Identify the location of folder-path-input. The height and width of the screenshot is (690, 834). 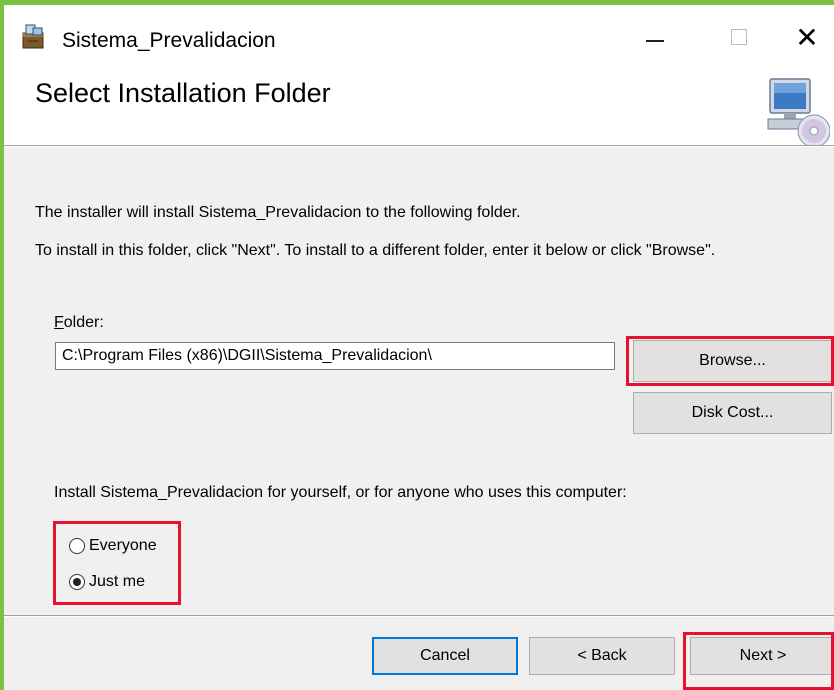
(335, 356).